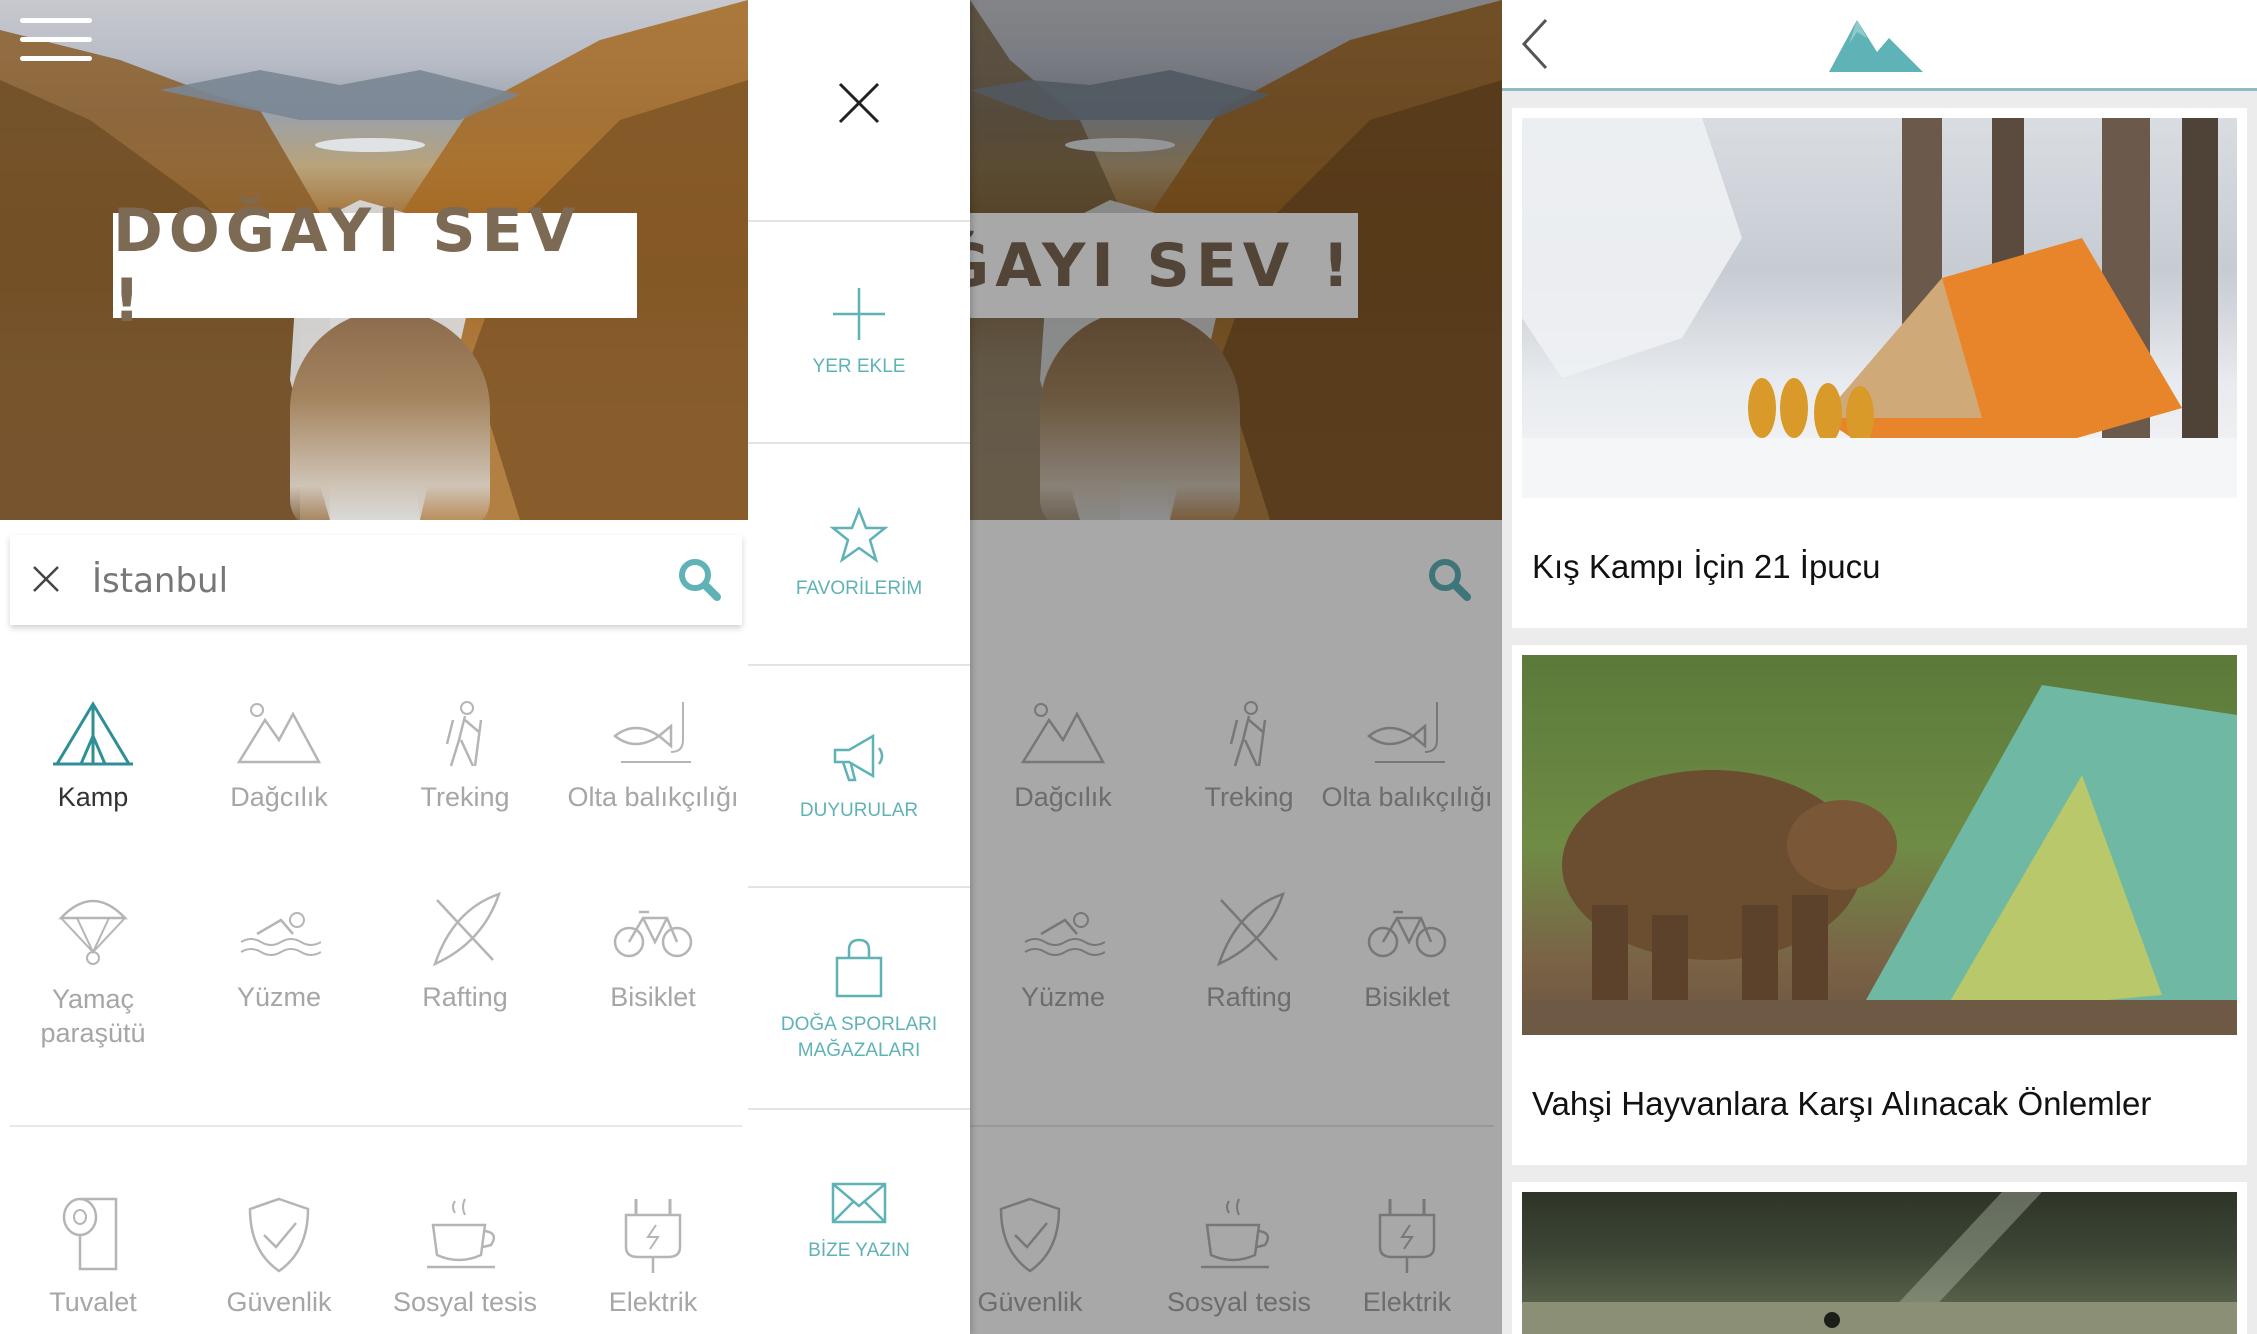  What do you see at coordinates (375, 266) in the screenshot?
I see `hero-banner: DOĞAYI SEV !` at bounding box center [375, 266].